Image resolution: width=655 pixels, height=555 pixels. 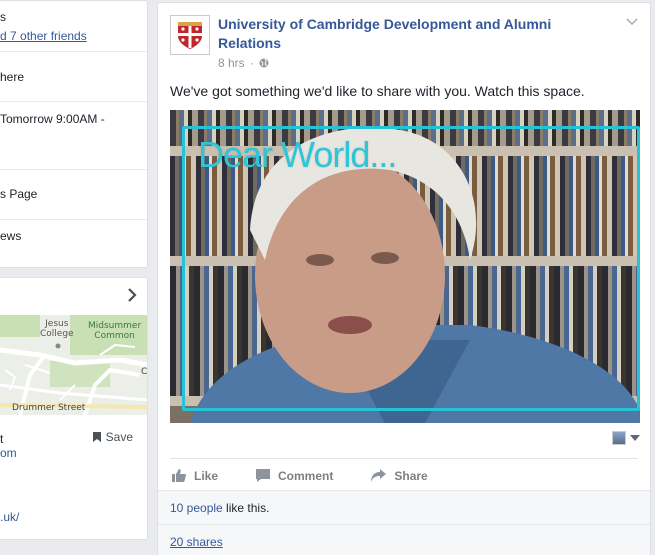 I want to click on like-button: Like, so click(x=195, y=476).